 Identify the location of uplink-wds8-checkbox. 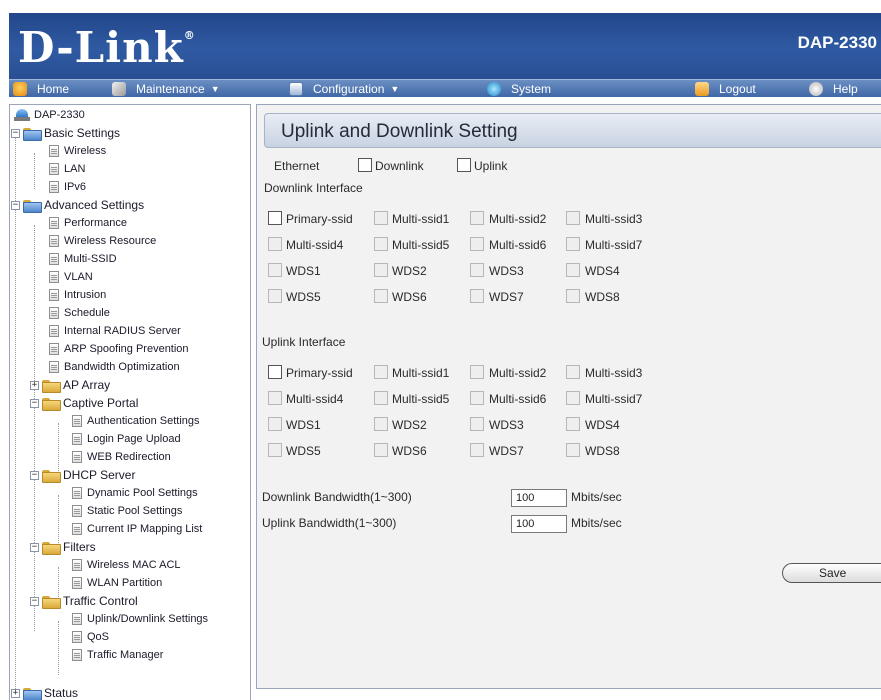
(573, 450).